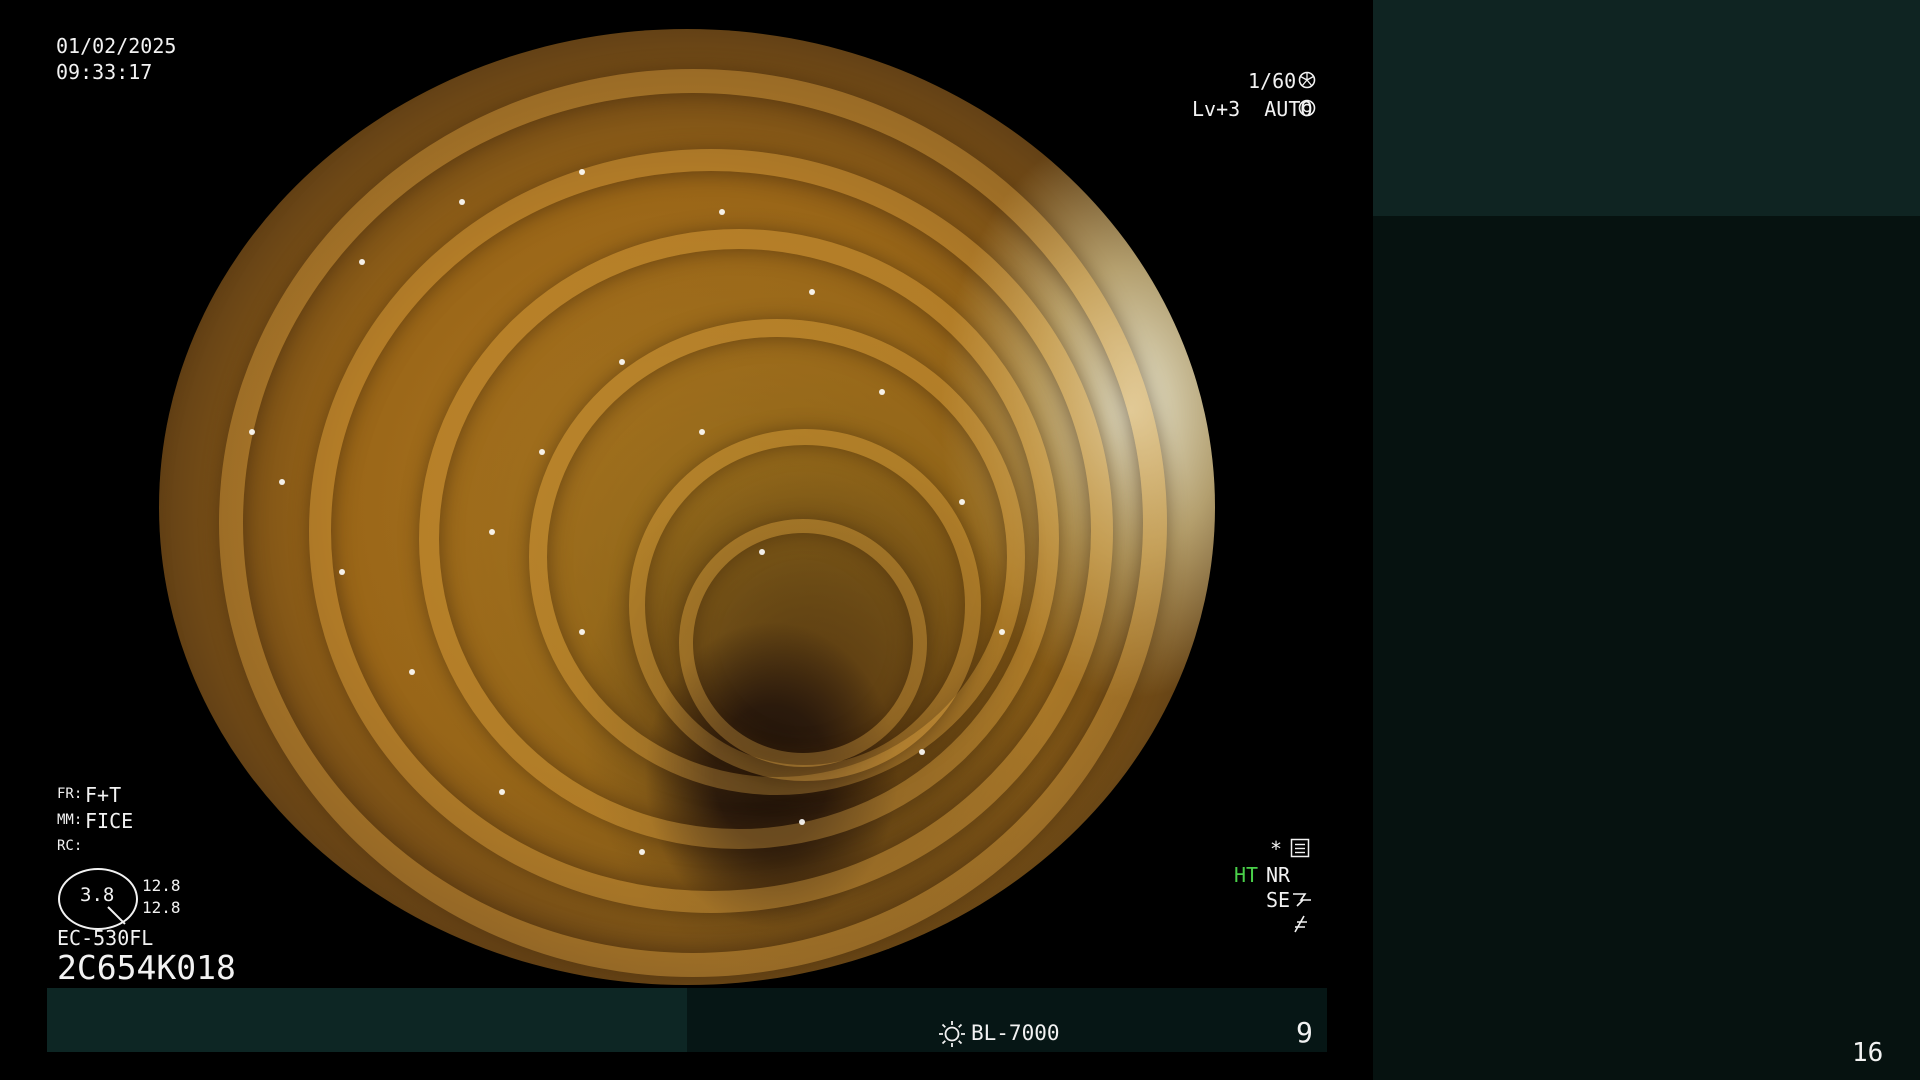  Describe the element at coordinates (105, 938) in the screenshot. I see `scope-model: EC-530FL` at that location.